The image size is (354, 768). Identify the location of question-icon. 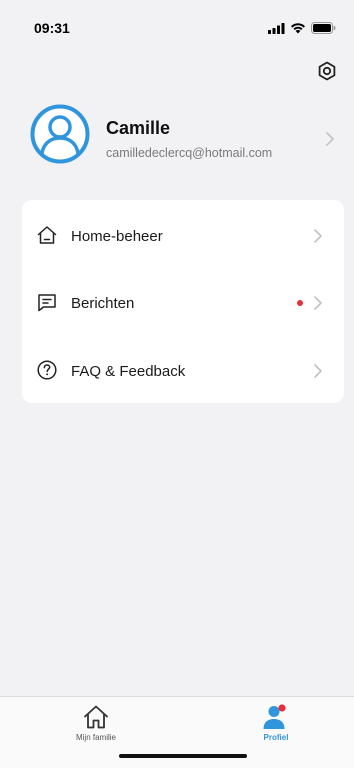
(47, 370).